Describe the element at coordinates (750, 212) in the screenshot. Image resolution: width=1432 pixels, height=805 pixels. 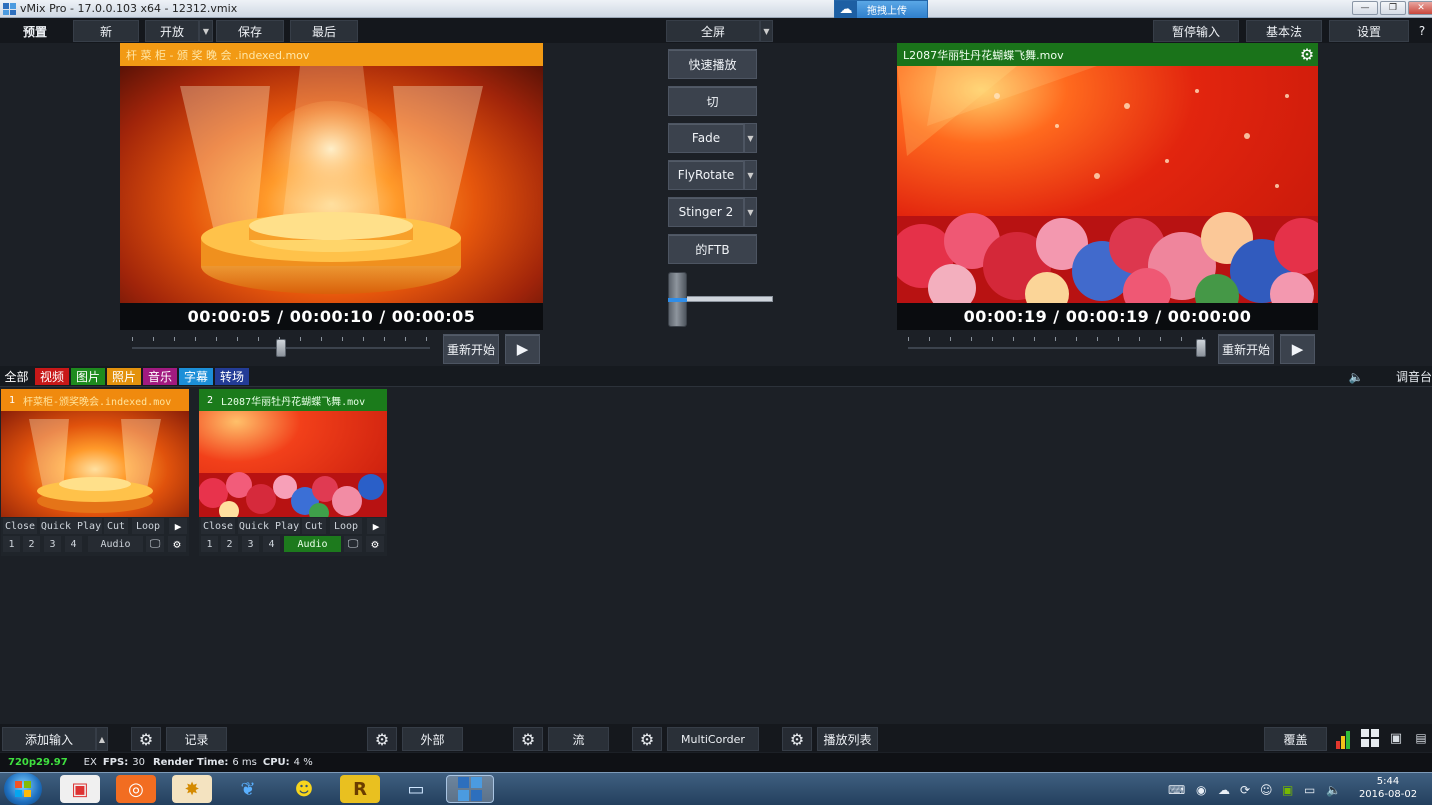
I see `transition-3-dropdown: ▼` at that location.